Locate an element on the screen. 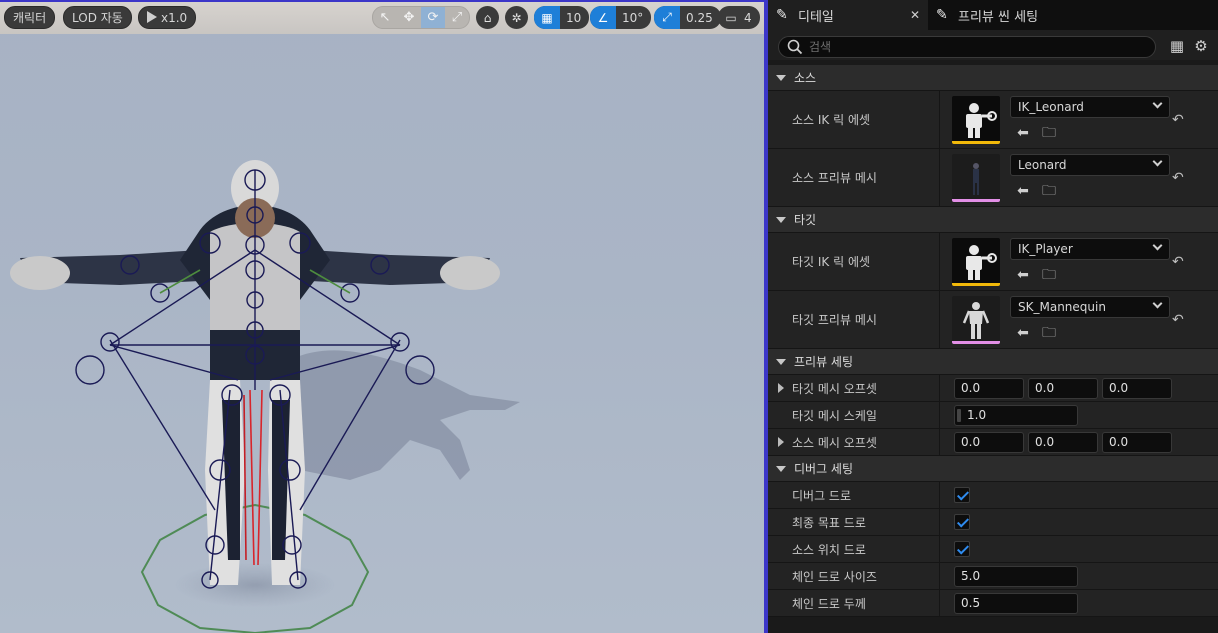 This screenshot has width=1218, height=633. section-preview-settings: 프리뷰 세팅 is located at coordinates (993, 362).